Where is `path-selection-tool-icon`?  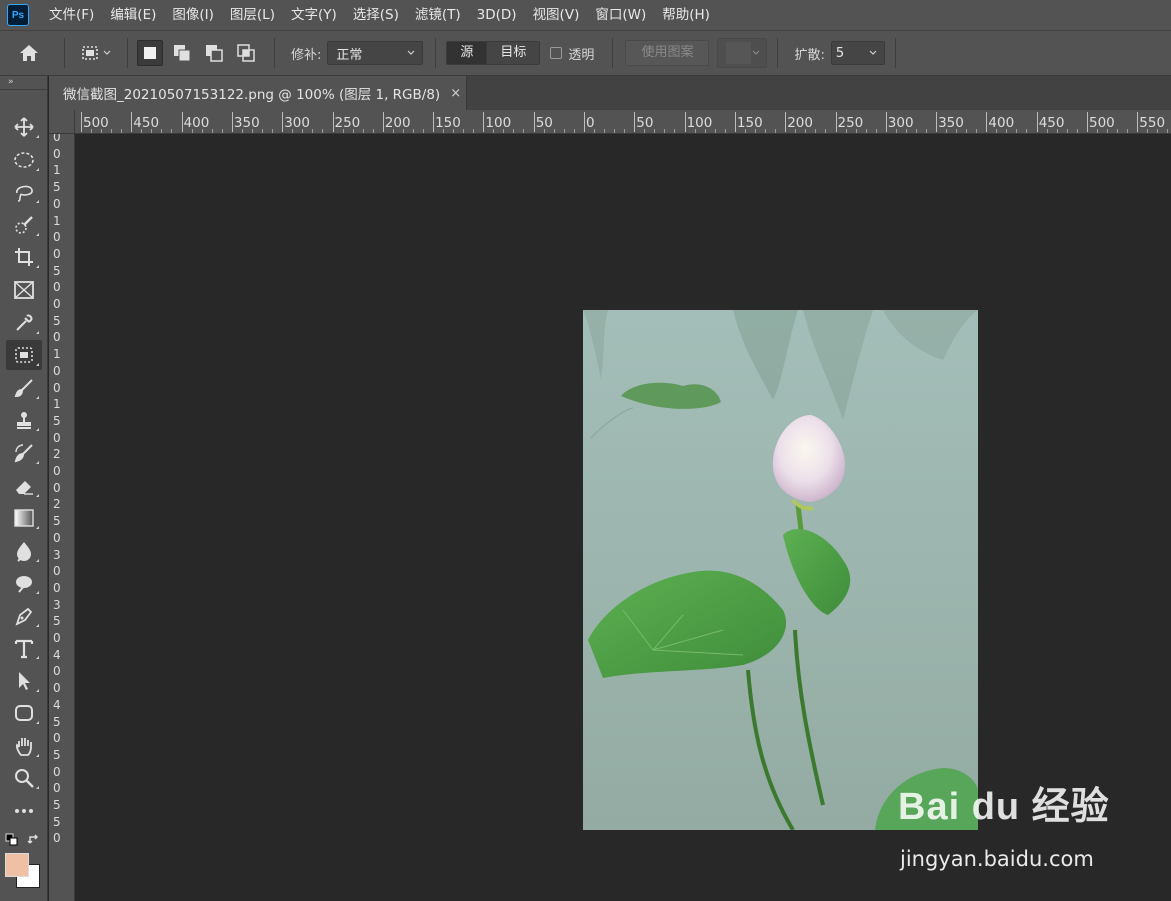 path-selection-tool-icon is located at coordinates (24, 681).